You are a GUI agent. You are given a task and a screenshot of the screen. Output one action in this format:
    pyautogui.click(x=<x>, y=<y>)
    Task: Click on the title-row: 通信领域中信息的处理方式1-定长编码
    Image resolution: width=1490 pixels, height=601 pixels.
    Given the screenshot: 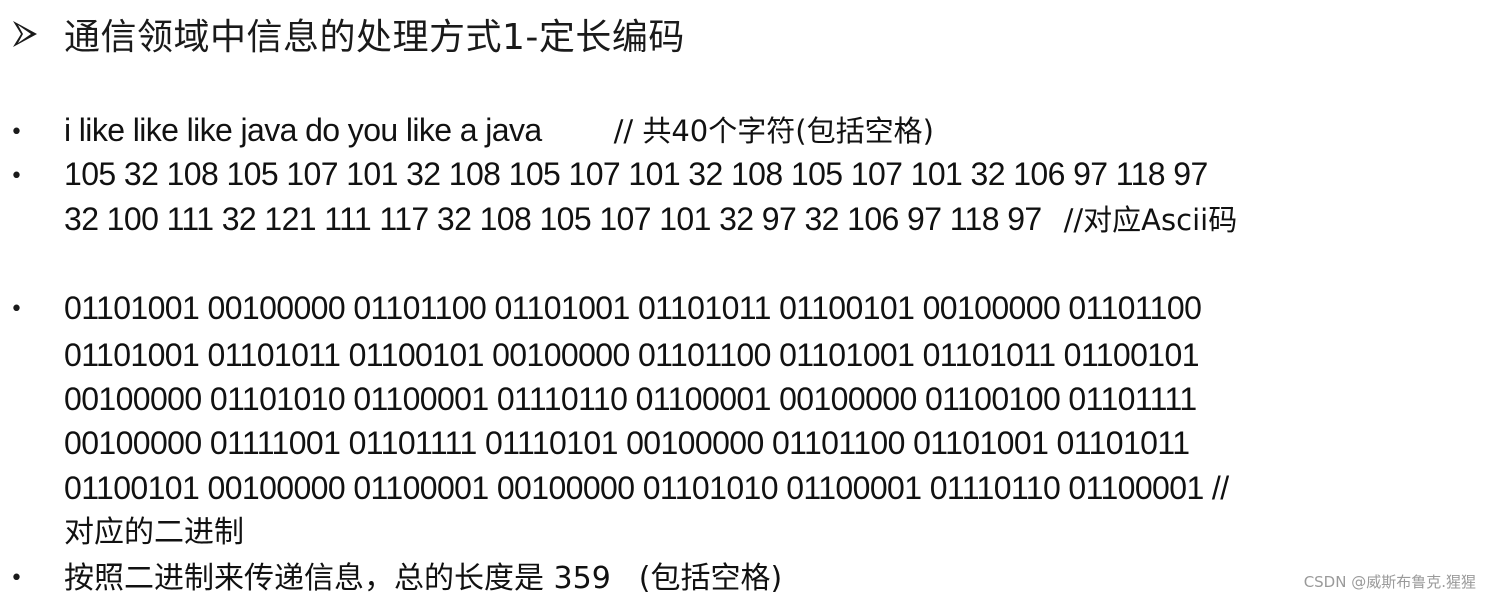 What is the action you would take?
    pyautogui.click(x=348, y=34)
    